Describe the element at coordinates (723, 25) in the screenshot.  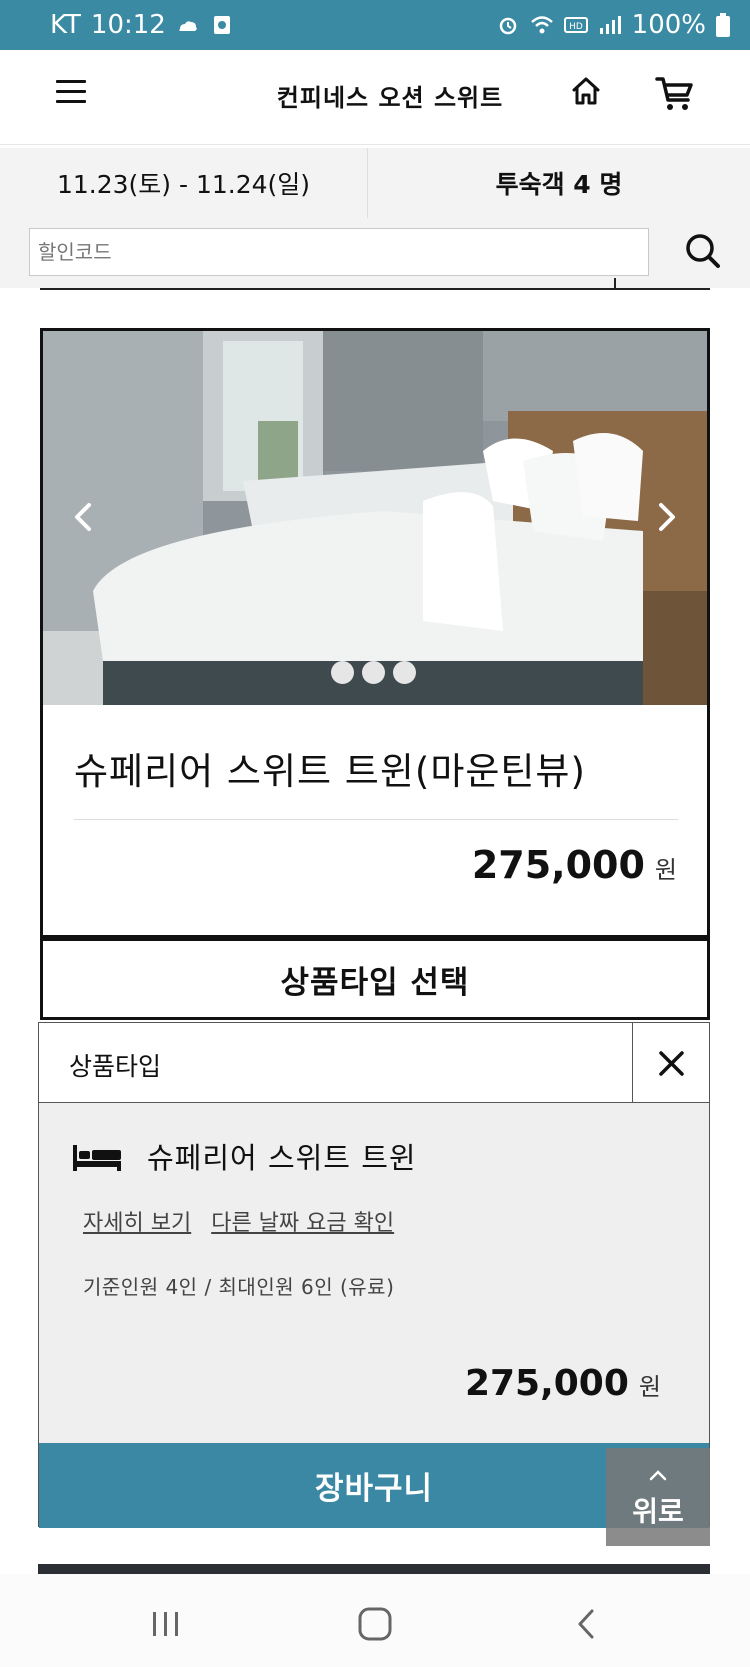
I see `battery-icon` at that location.